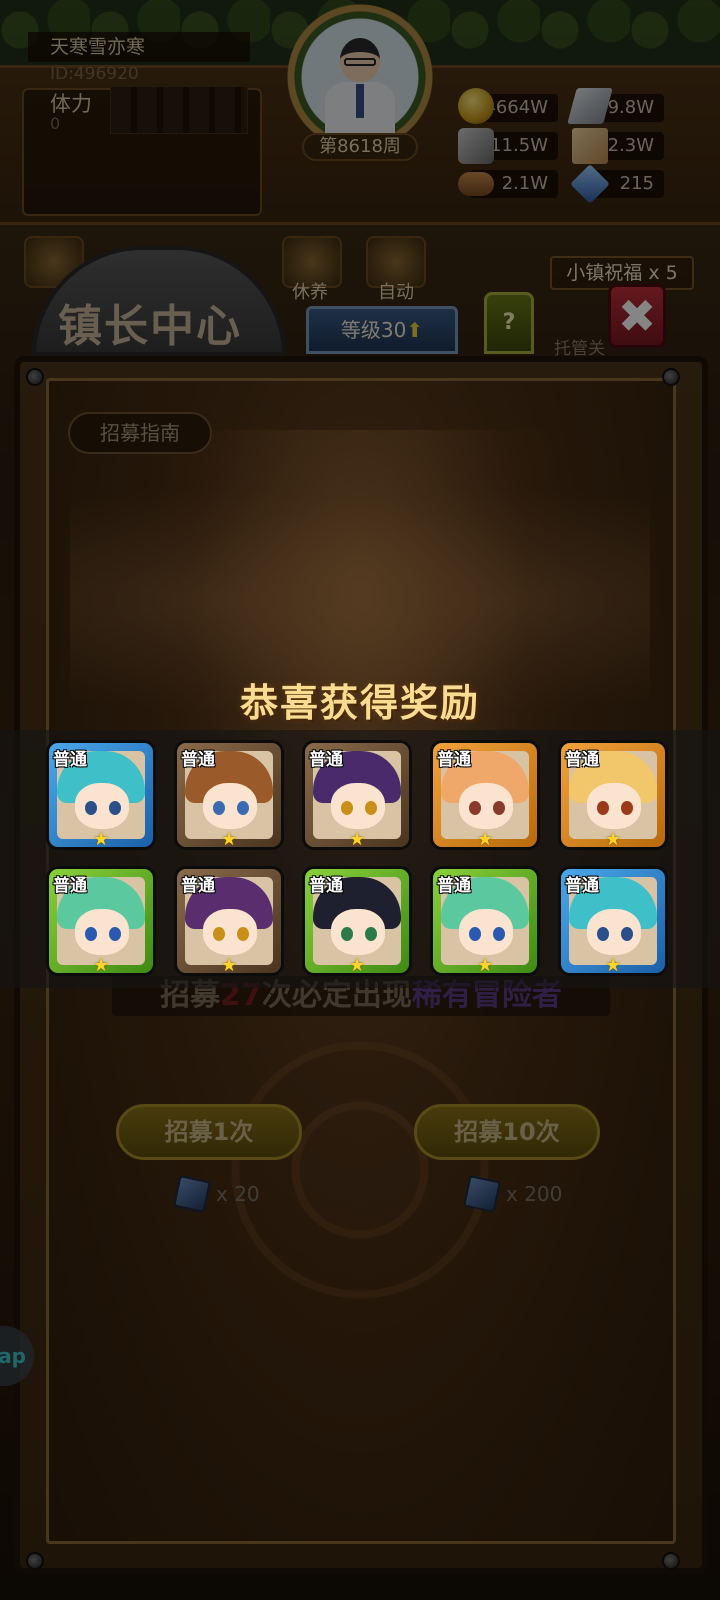 This screenshot has height=1600, width=720. I want to click on reward-title: 恭喜获得奖励, so click(359, 703).